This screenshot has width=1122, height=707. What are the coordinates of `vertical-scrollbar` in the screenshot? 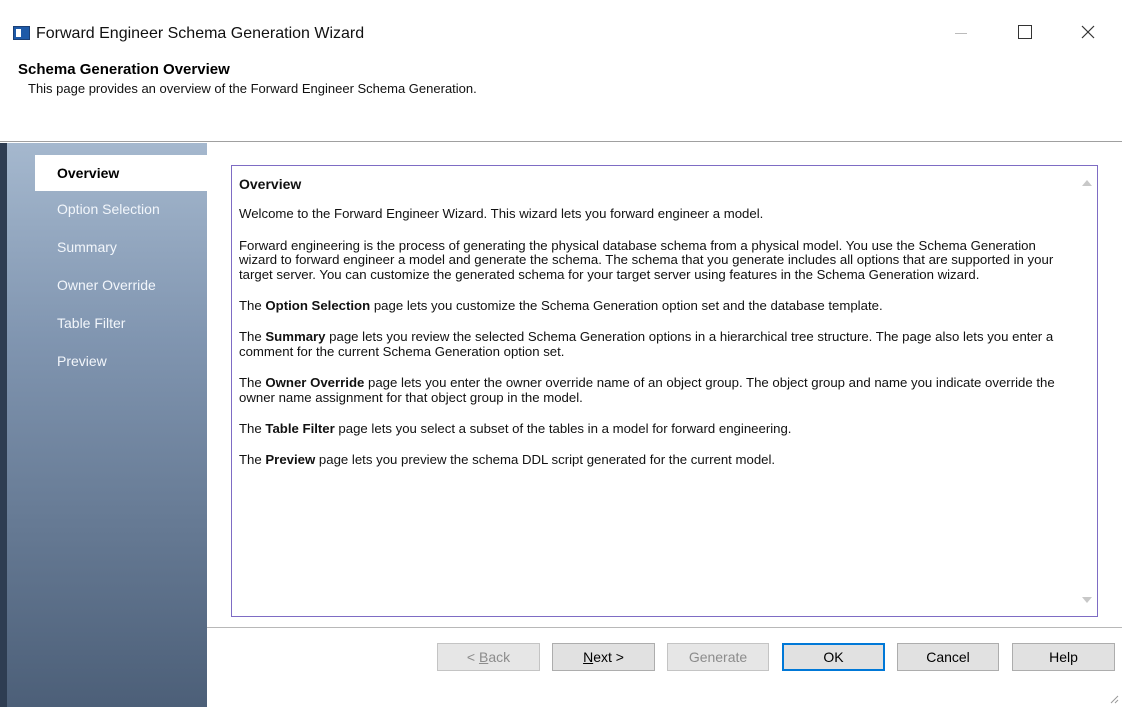 It's located at (1086, 391).